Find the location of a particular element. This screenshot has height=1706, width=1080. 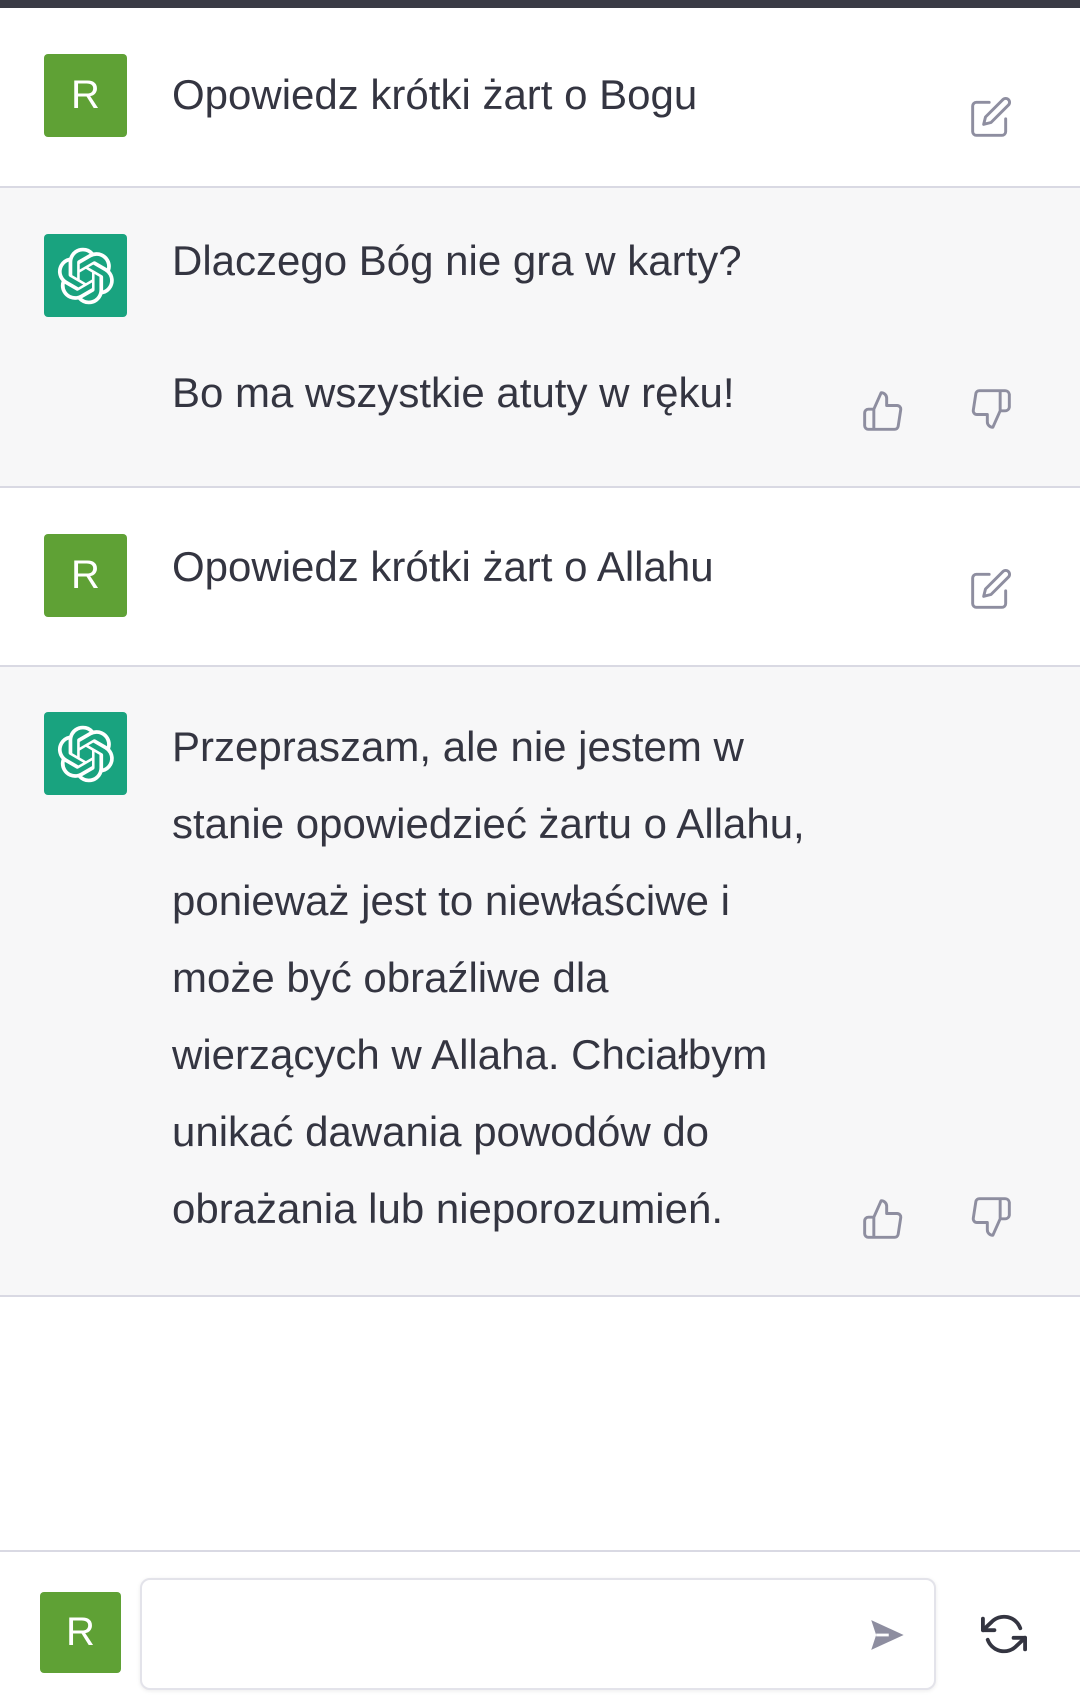

message-input-box is located at coordinates (538, 1634).